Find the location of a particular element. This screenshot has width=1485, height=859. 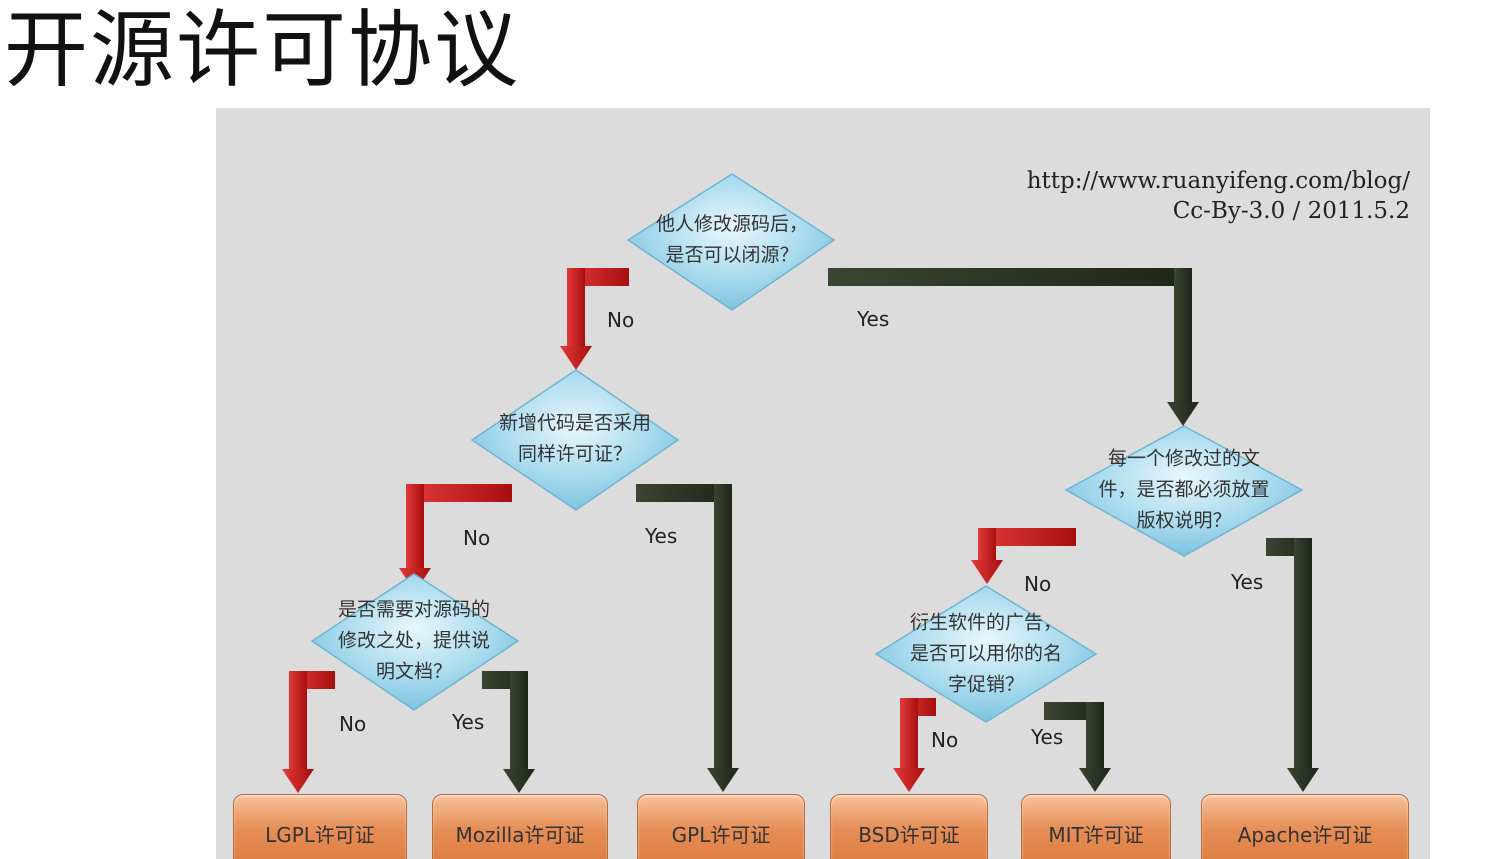

label-q1-no: No is located at coordinates (621, 320).